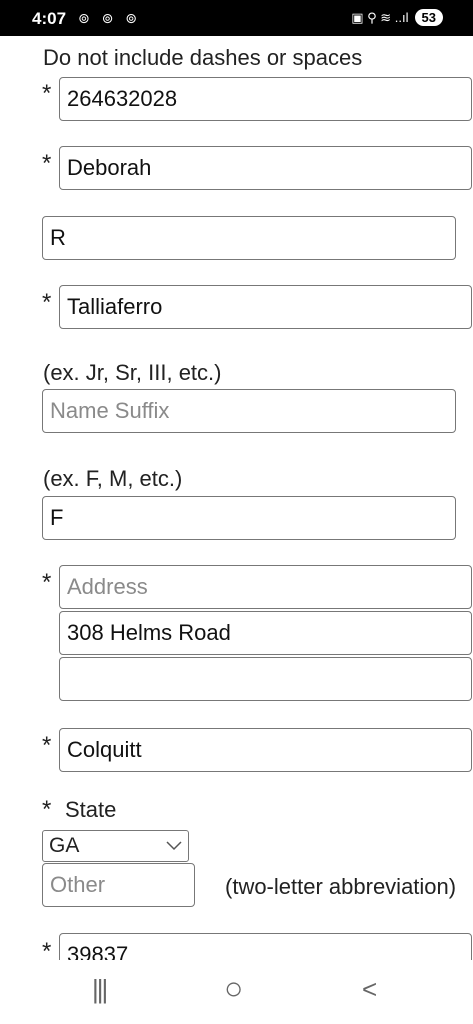  Describe the element at coordinates (113, 478) in the screenshot. I see `gender-hint: (ex. F, M, etc.)` at that location.